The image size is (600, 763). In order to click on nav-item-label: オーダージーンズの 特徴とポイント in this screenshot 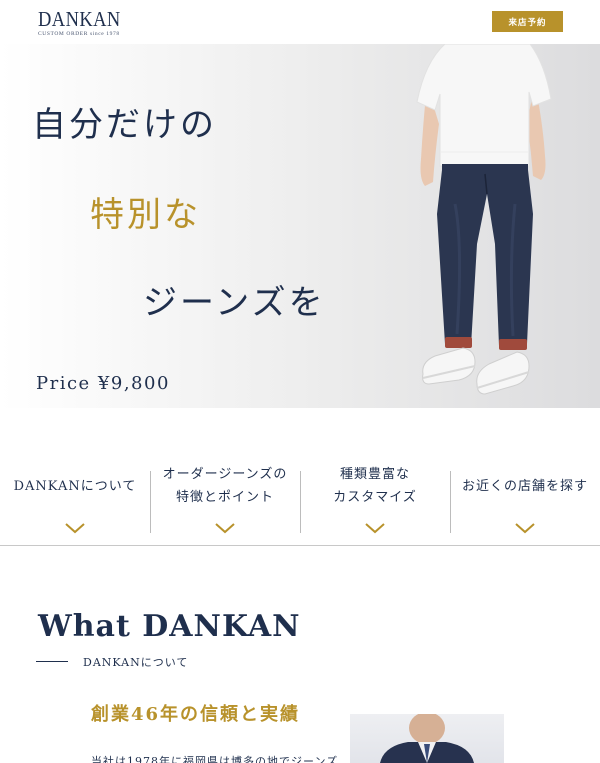, I will do `click(225, 486)`.